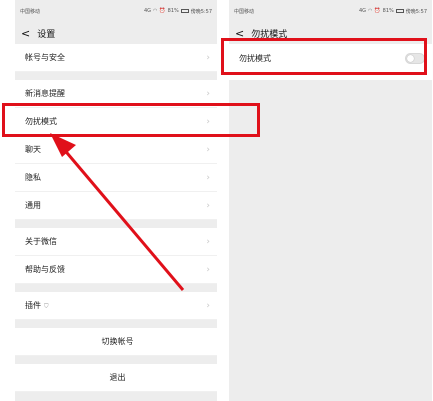  I want to click on red-arrow-annotation, so click(117, 212).